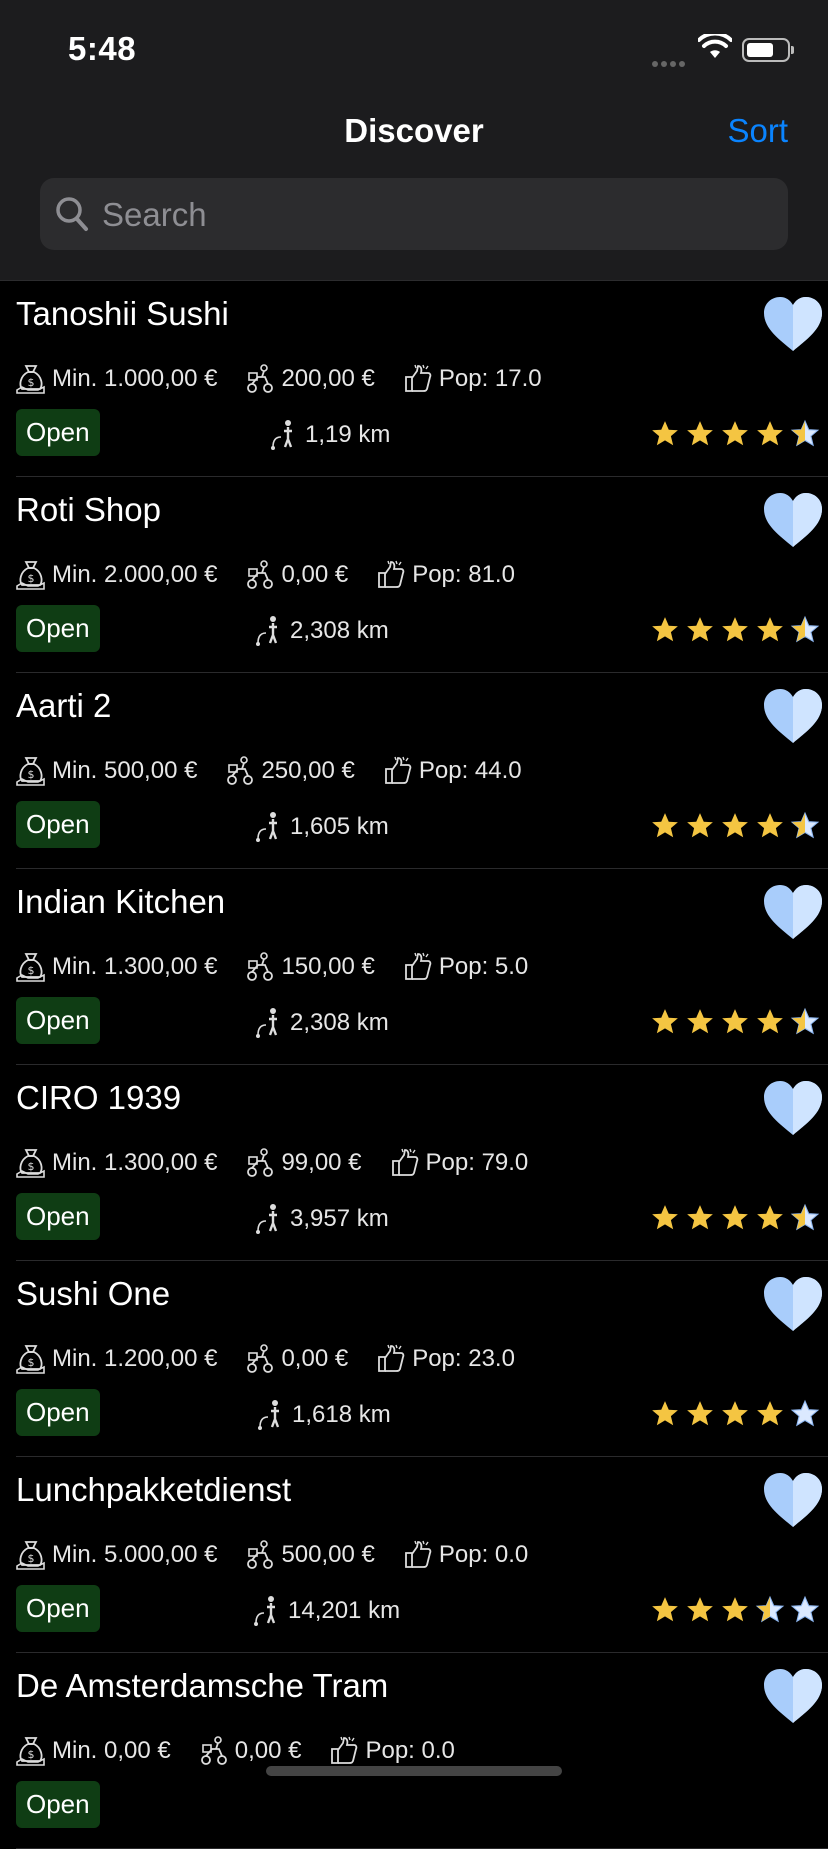 Image resolution: width=828 pixels, height=1849 pixels. I want to click on distance-value: 2,308 km, so click(339, 1022).